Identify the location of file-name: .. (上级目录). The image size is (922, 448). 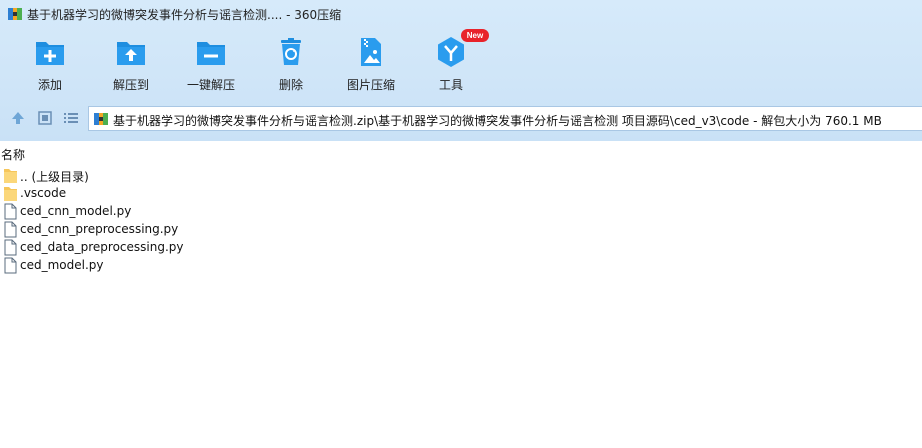
(54, 177).